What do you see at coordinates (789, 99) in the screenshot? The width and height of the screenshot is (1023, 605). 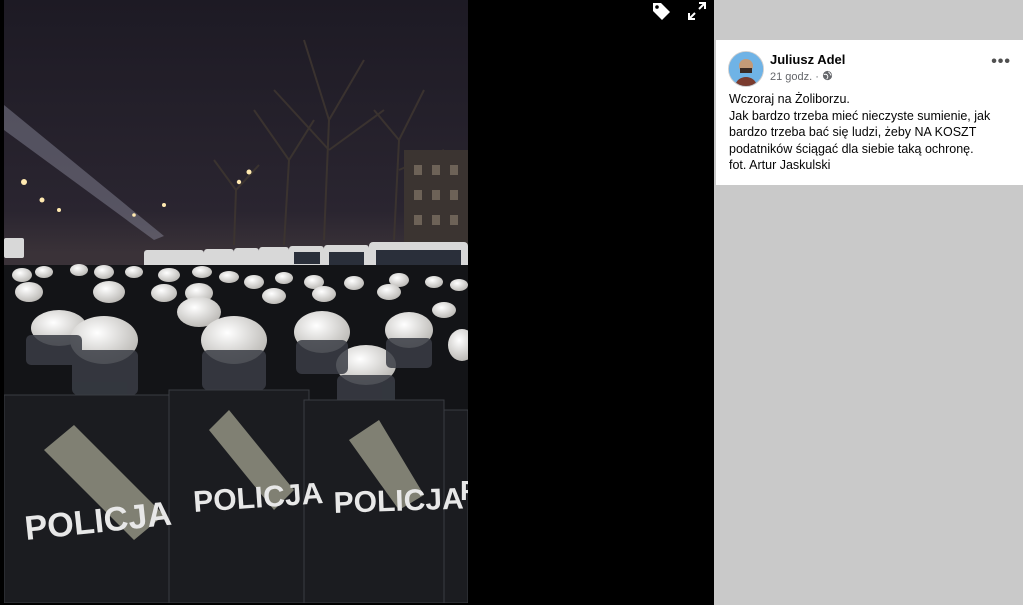 I see `post-text-line: Wczoraj na Żoliborzu.` at bounding box center [789, 99].